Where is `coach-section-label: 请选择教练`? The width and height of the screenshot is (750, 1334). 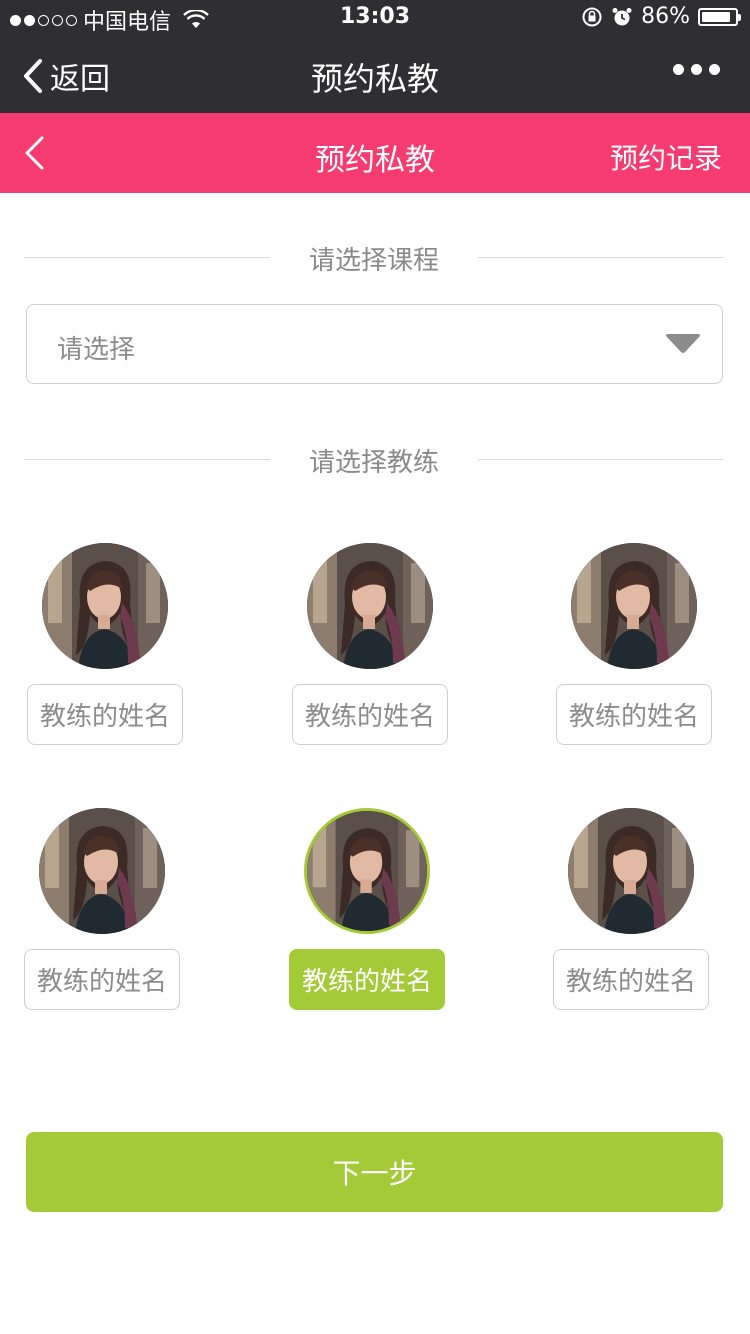 coach-section-label: 请选择教练 is located at coordinates (373, 463).